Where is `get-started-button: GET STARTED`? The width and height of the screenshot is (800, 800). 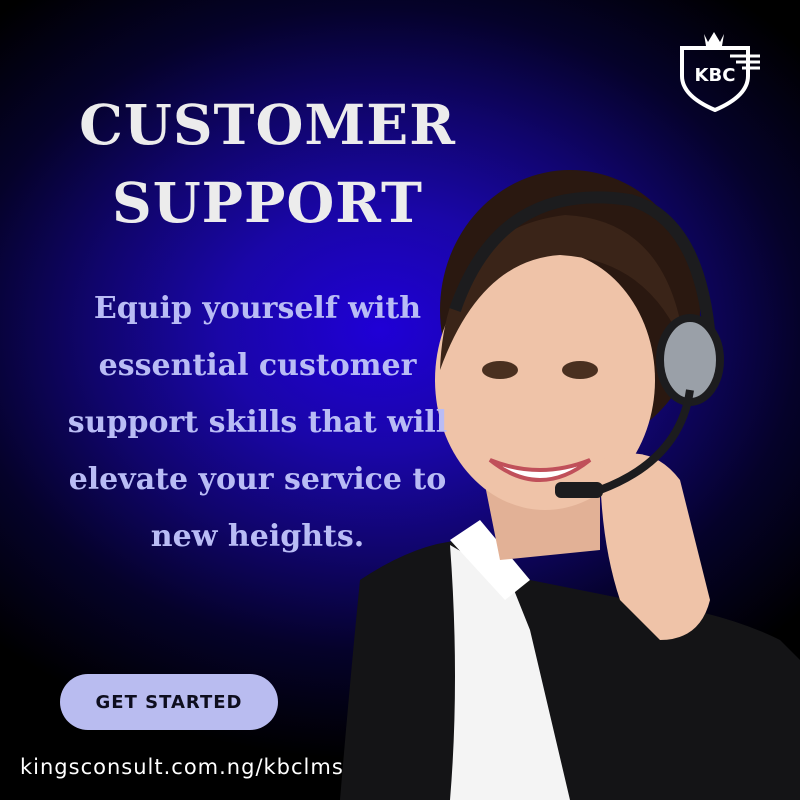 get-started-button: GET STARTED is located at coordinates (169, 702).